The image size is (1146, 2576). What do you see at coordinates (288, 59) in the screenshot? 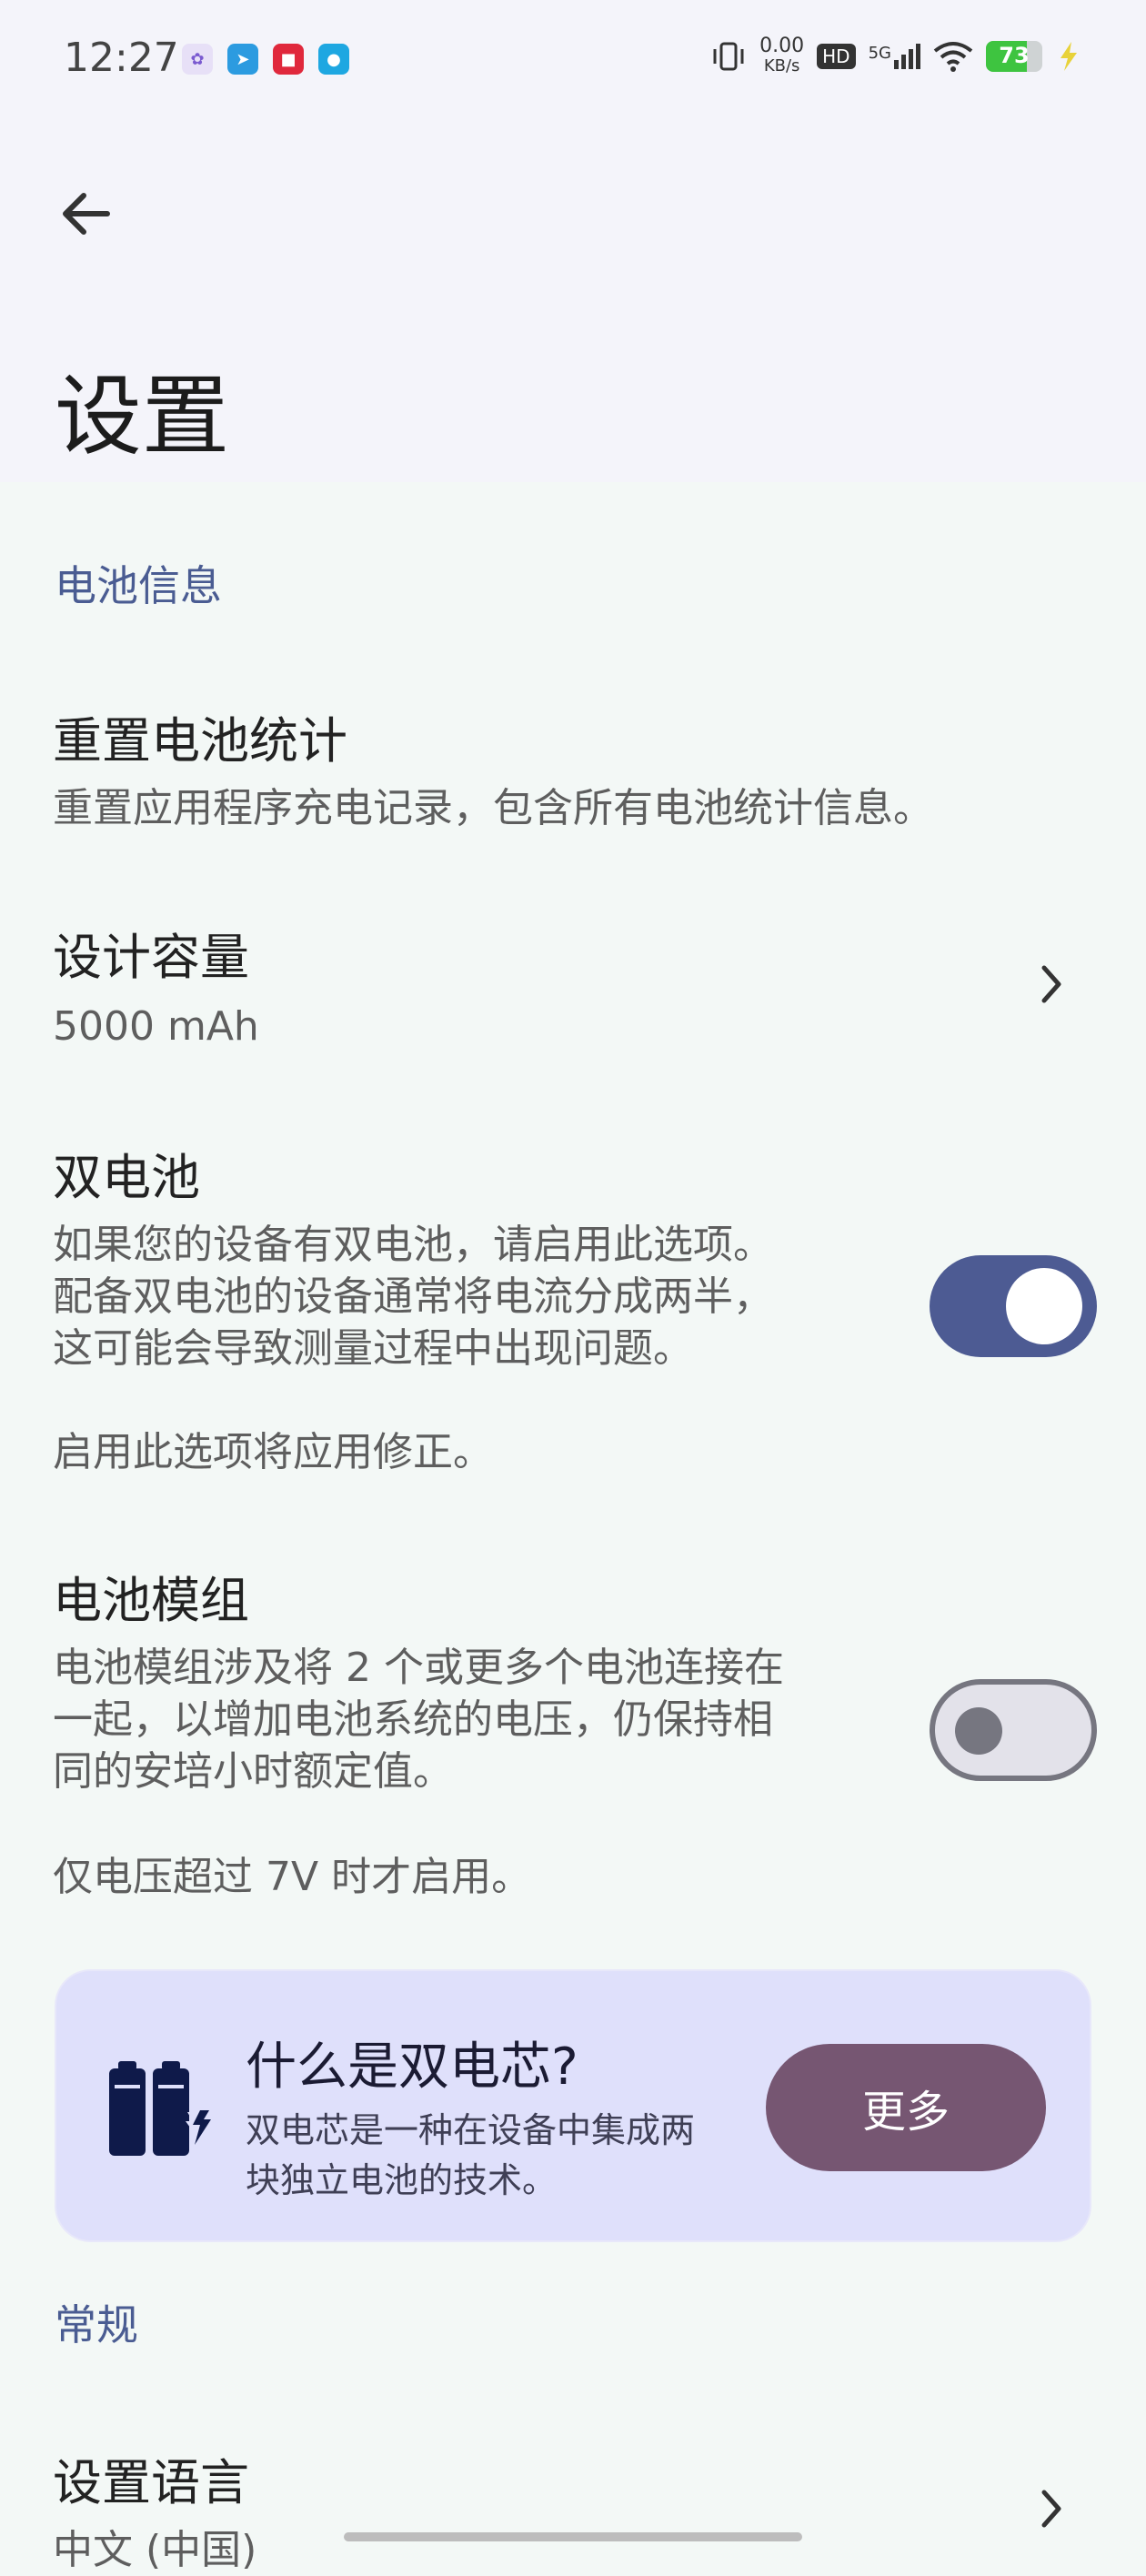
I see `red-app-notification-icon: ■` at bounding box center [288, 59].